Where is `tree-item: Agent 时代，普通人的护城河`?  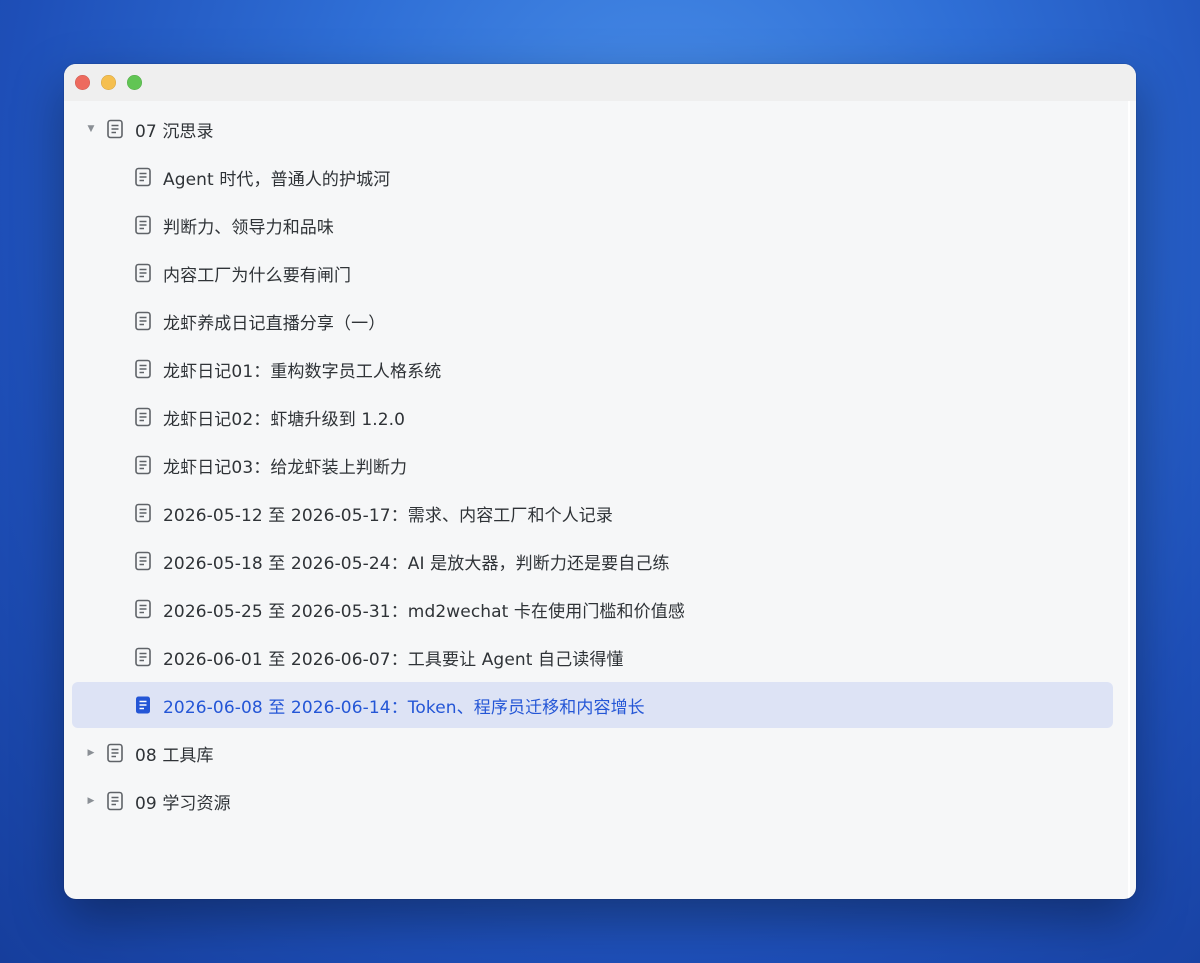
tree-item: Agent 时代，普通人的护城河 is located at coordinates (262, 177).